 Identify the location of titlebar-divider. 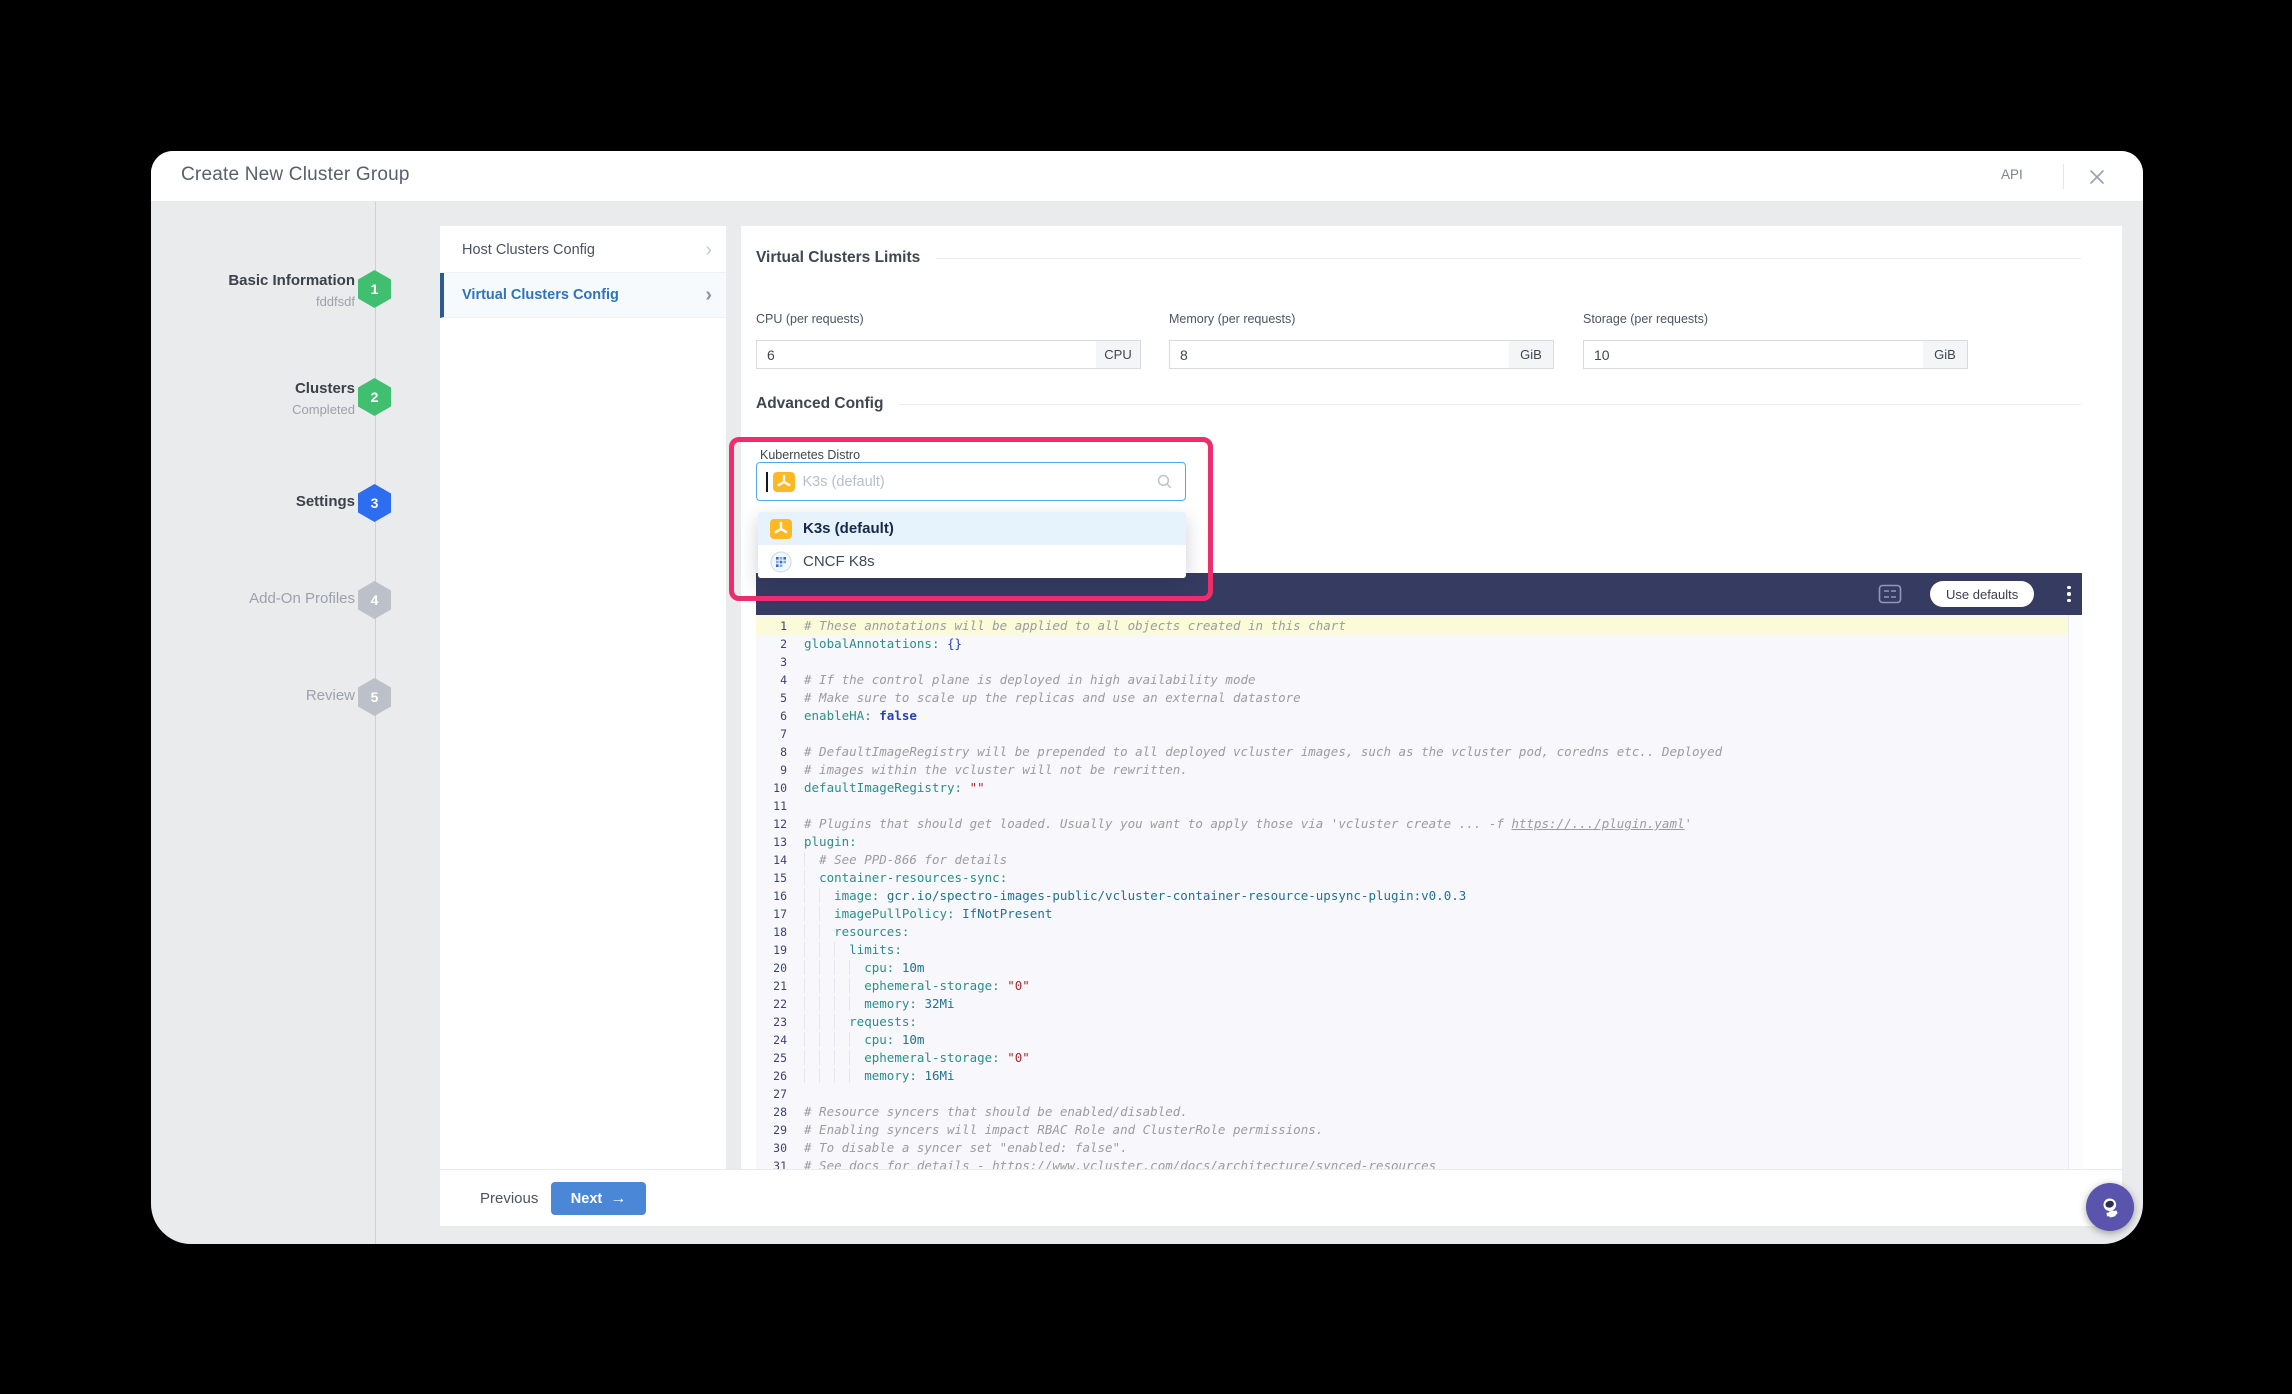
(2063, 176).